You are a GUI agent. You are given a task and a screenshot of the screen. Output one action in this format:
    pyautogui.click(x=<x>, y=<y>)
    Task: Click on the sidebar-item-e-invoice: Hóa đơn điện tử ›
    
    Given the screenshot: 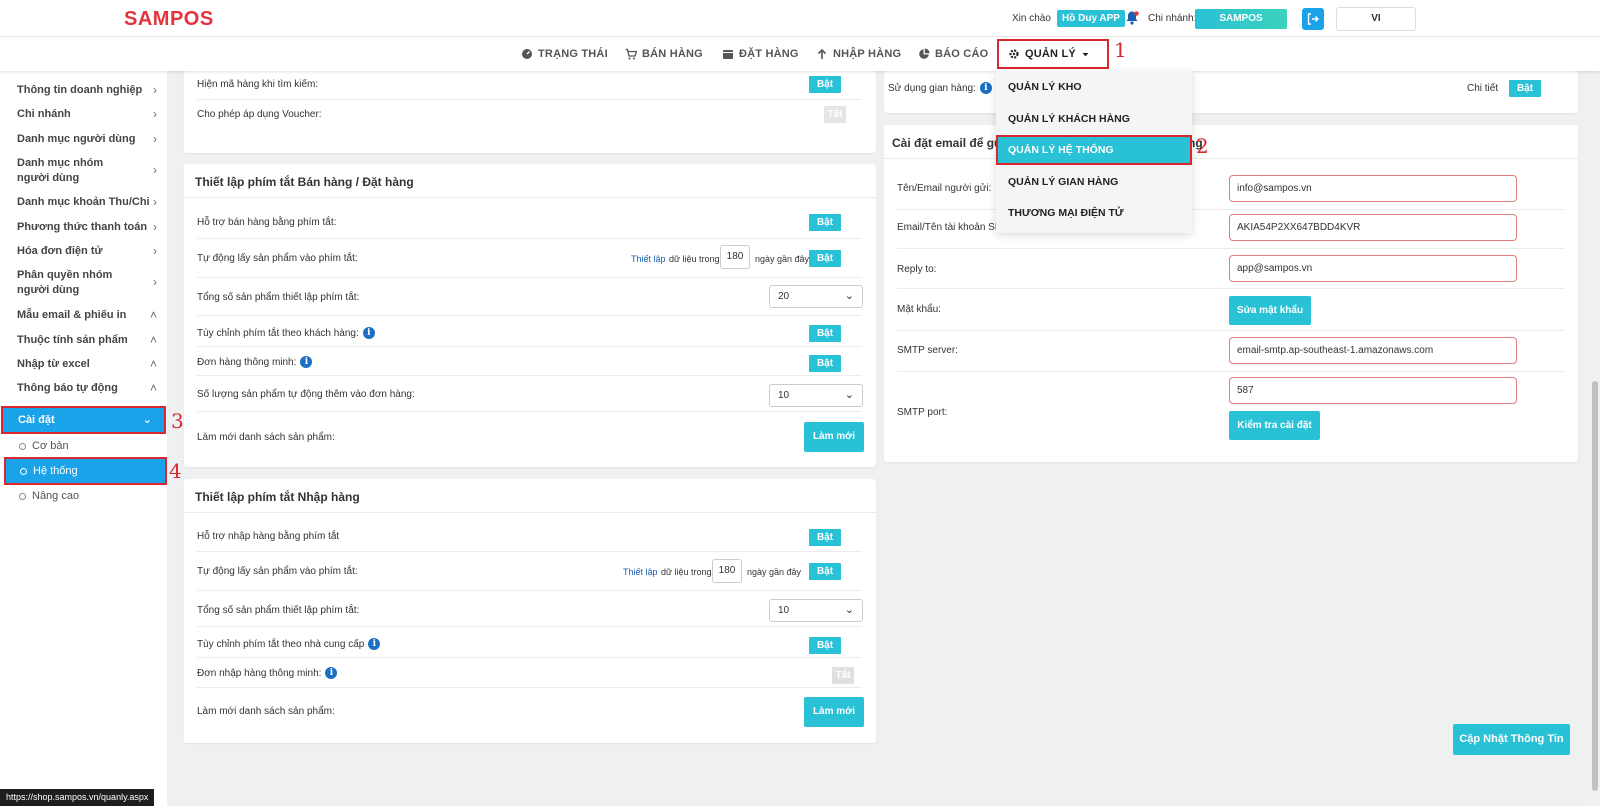 What is the action you would take?
    pyautogui.click(x=87, y=251)
    